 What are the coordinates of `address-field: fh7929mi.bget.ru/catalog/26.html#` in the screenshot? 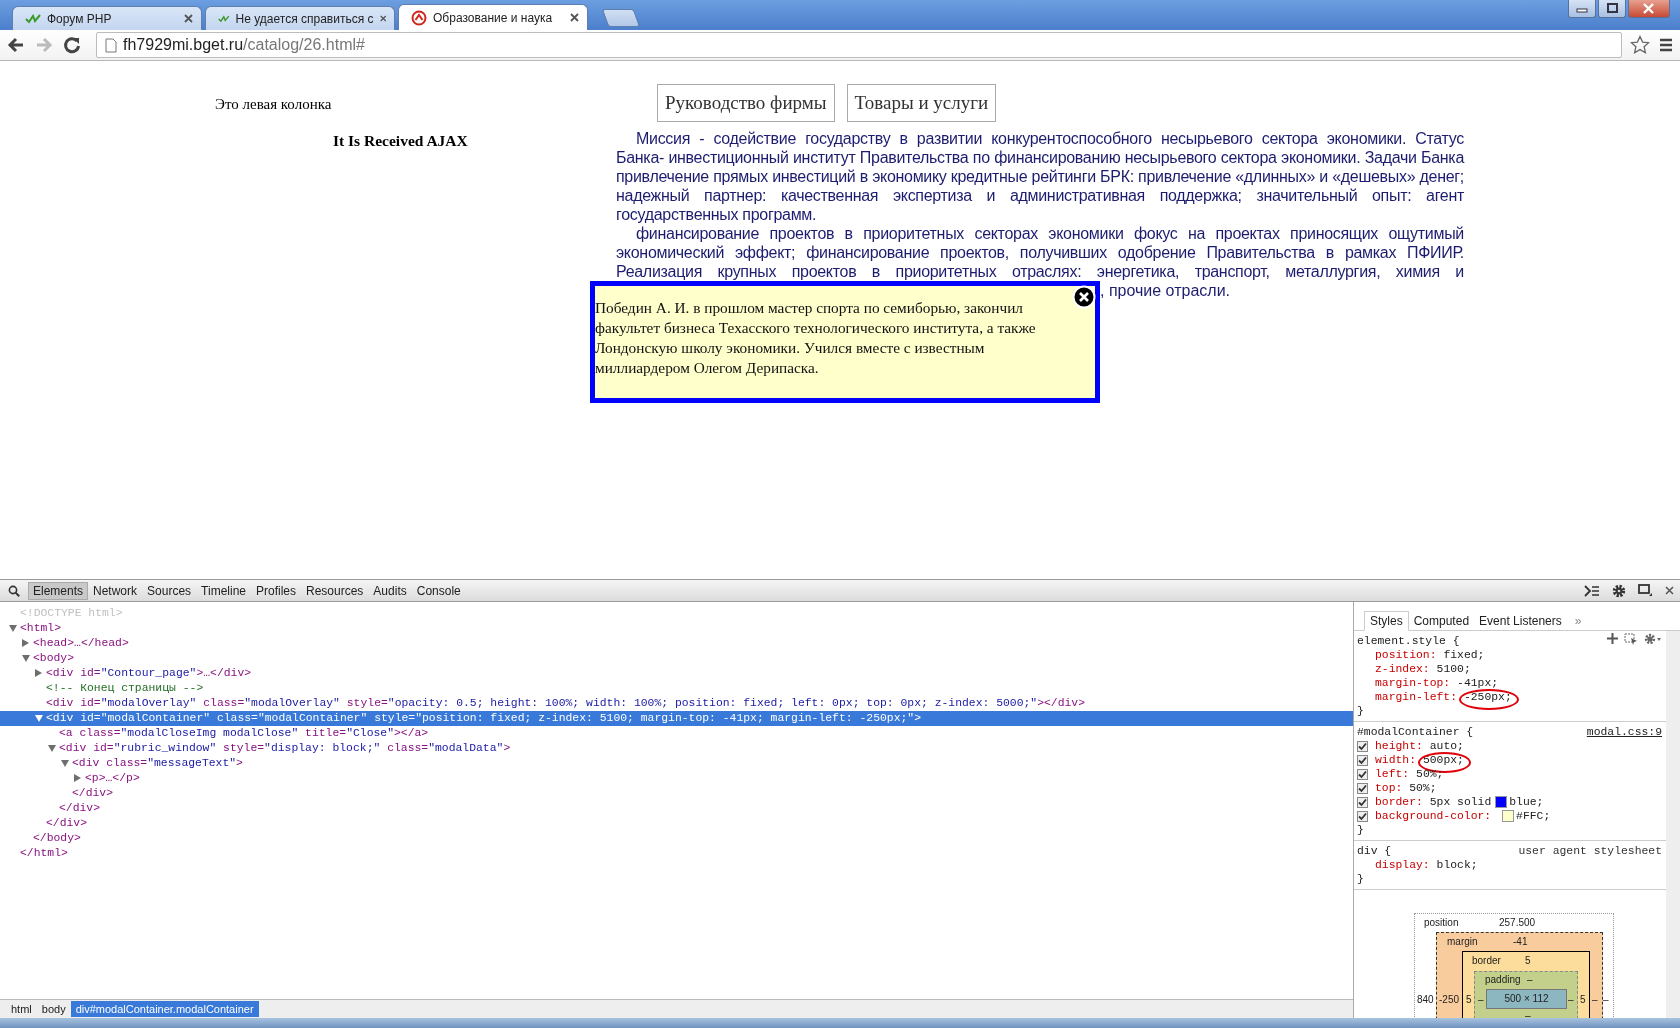 It's located at (859, 45).